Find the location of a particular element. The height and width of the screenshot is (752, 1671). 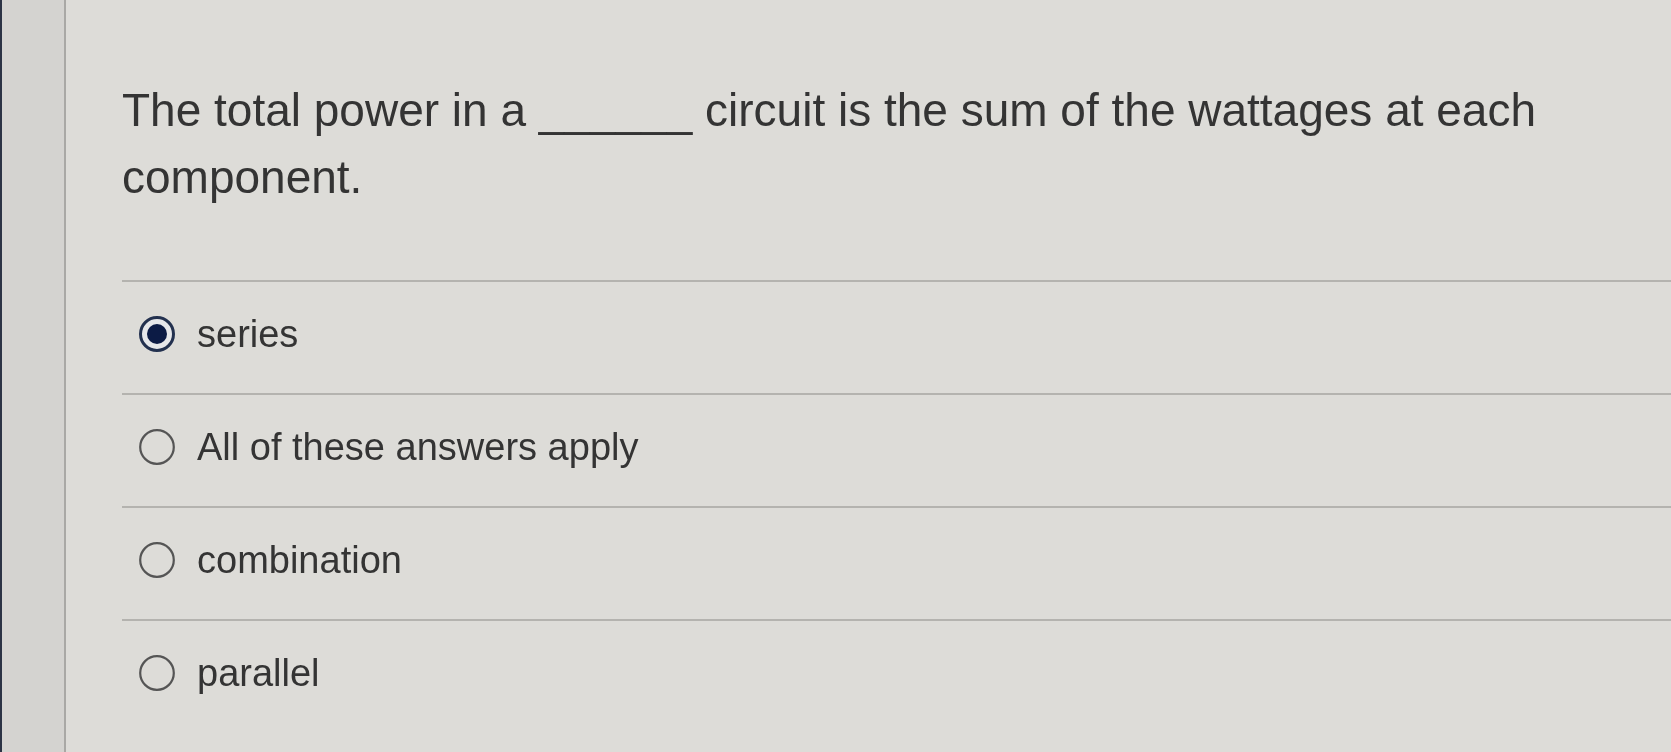

option-label: series is located at coordinates (248, 334).